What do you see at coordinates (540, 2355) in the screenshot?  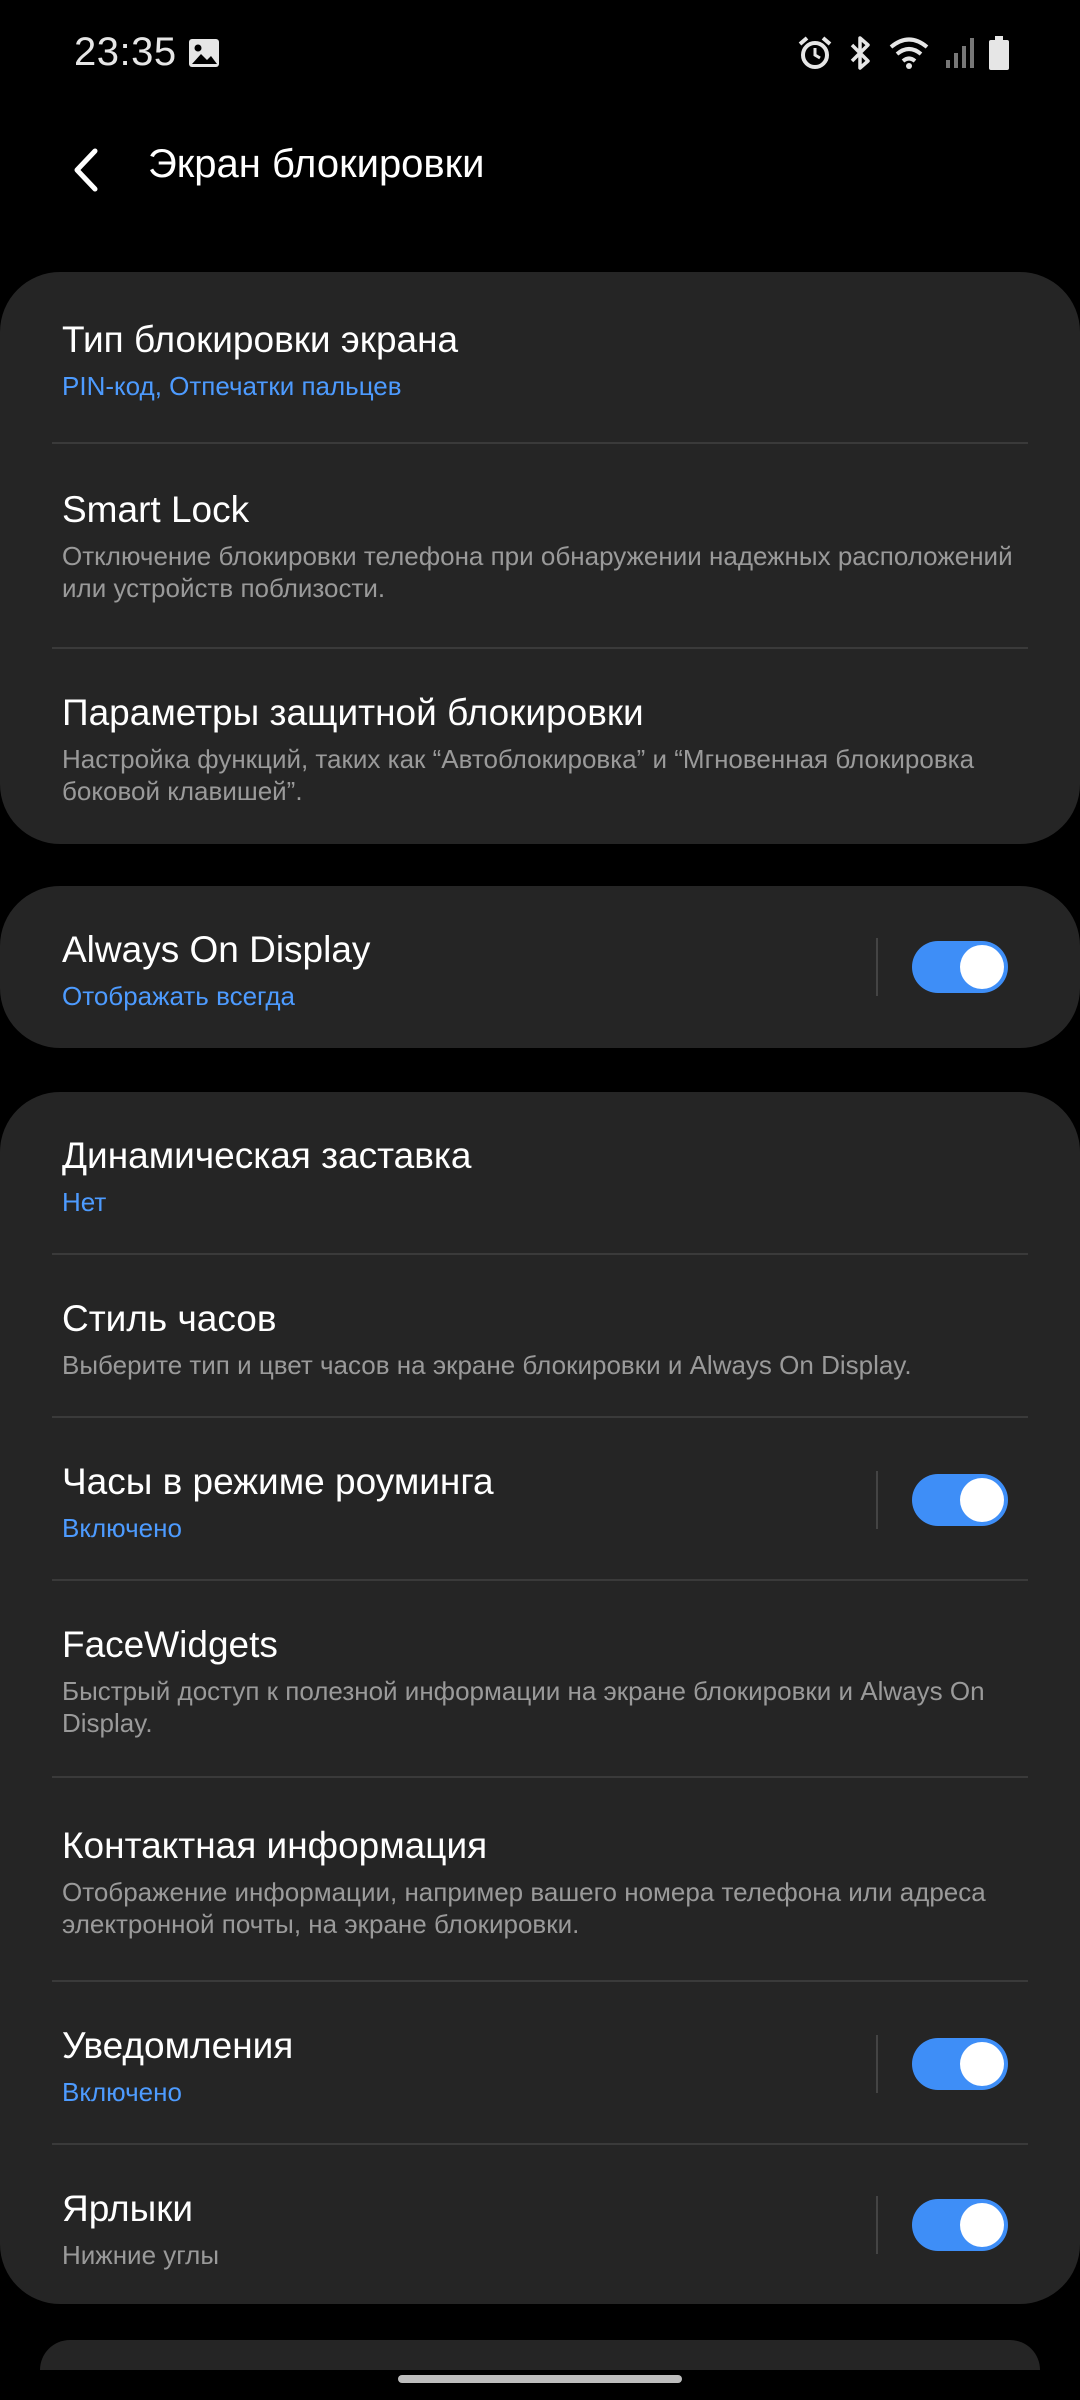 I see `next-group-edge` at bounding box center [540, 2355].